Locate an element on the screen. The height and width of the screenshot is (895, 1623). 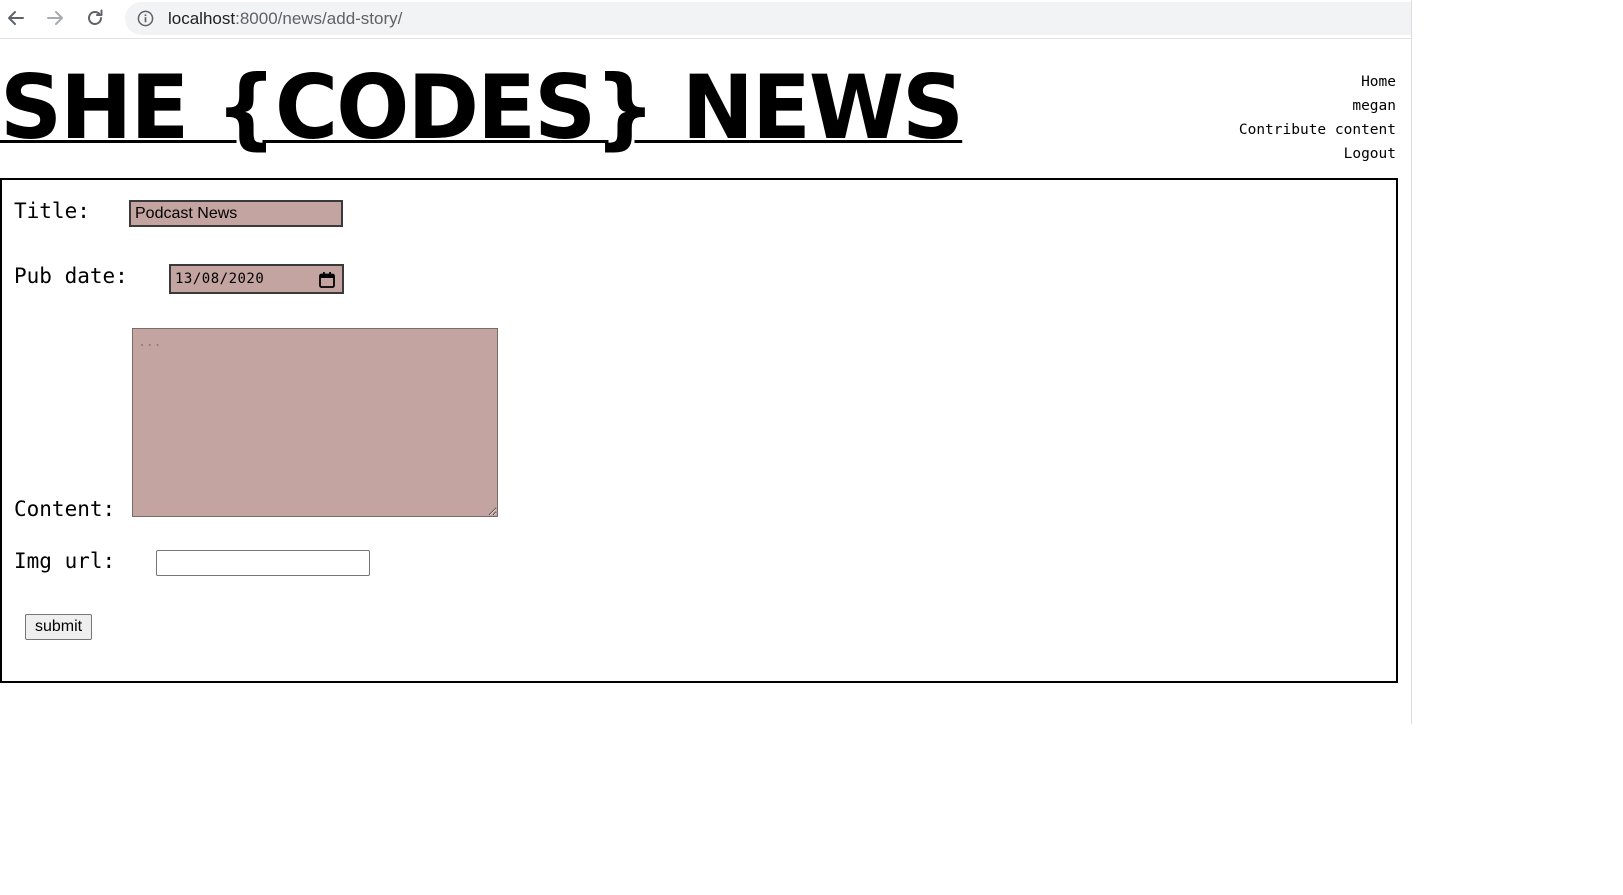
pub-date-value: 13/08/2020 is located at coordinates (220, 279).